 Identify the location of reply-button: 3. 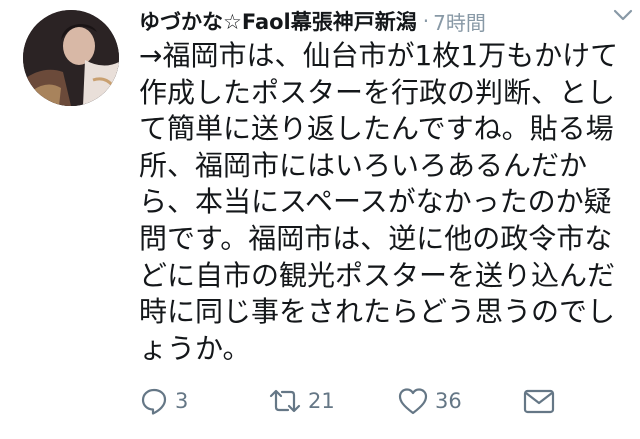
(163, 401).